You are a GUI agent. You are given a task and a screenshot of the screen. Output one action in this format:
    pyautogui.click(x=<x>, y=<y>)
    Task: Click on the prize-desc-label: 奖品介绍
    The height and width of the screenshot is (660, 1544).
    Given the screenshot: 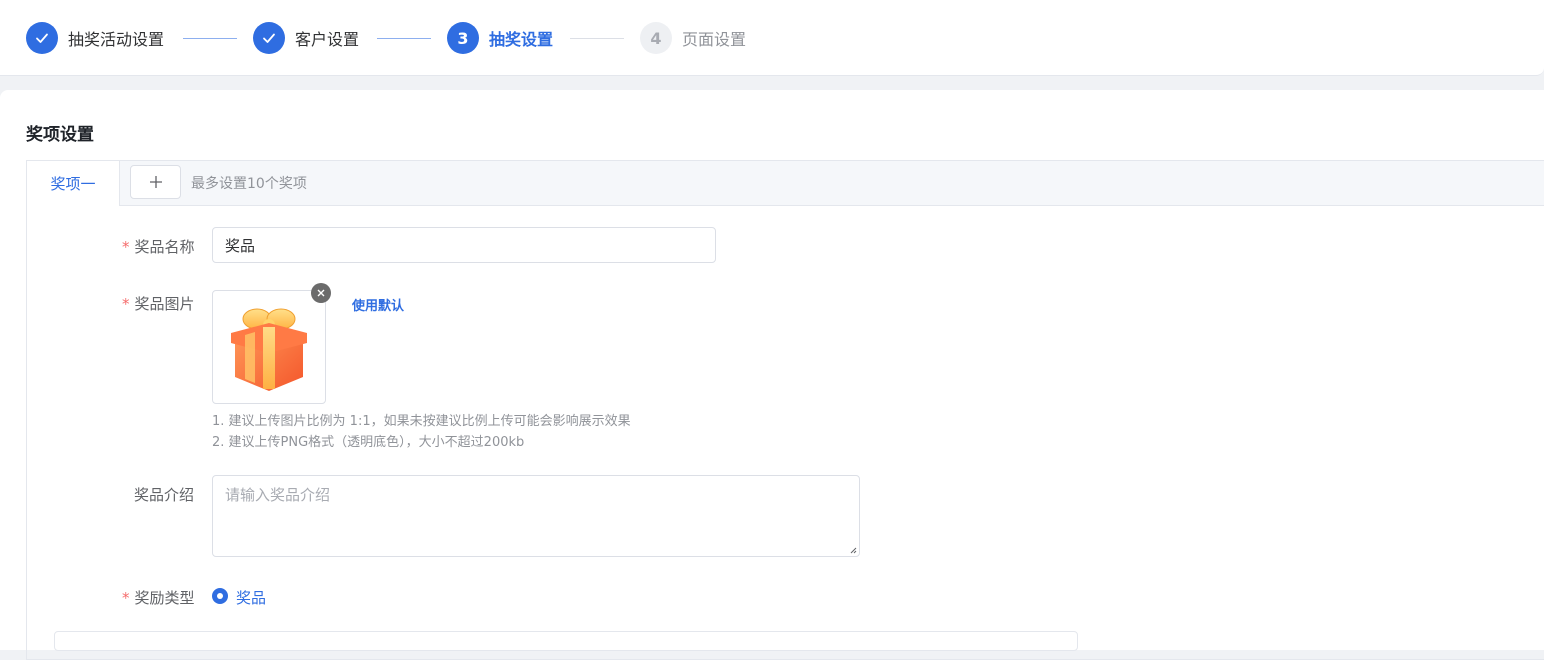 What is the action you would take?
    pyautogui.click(x=164, y=495)
    